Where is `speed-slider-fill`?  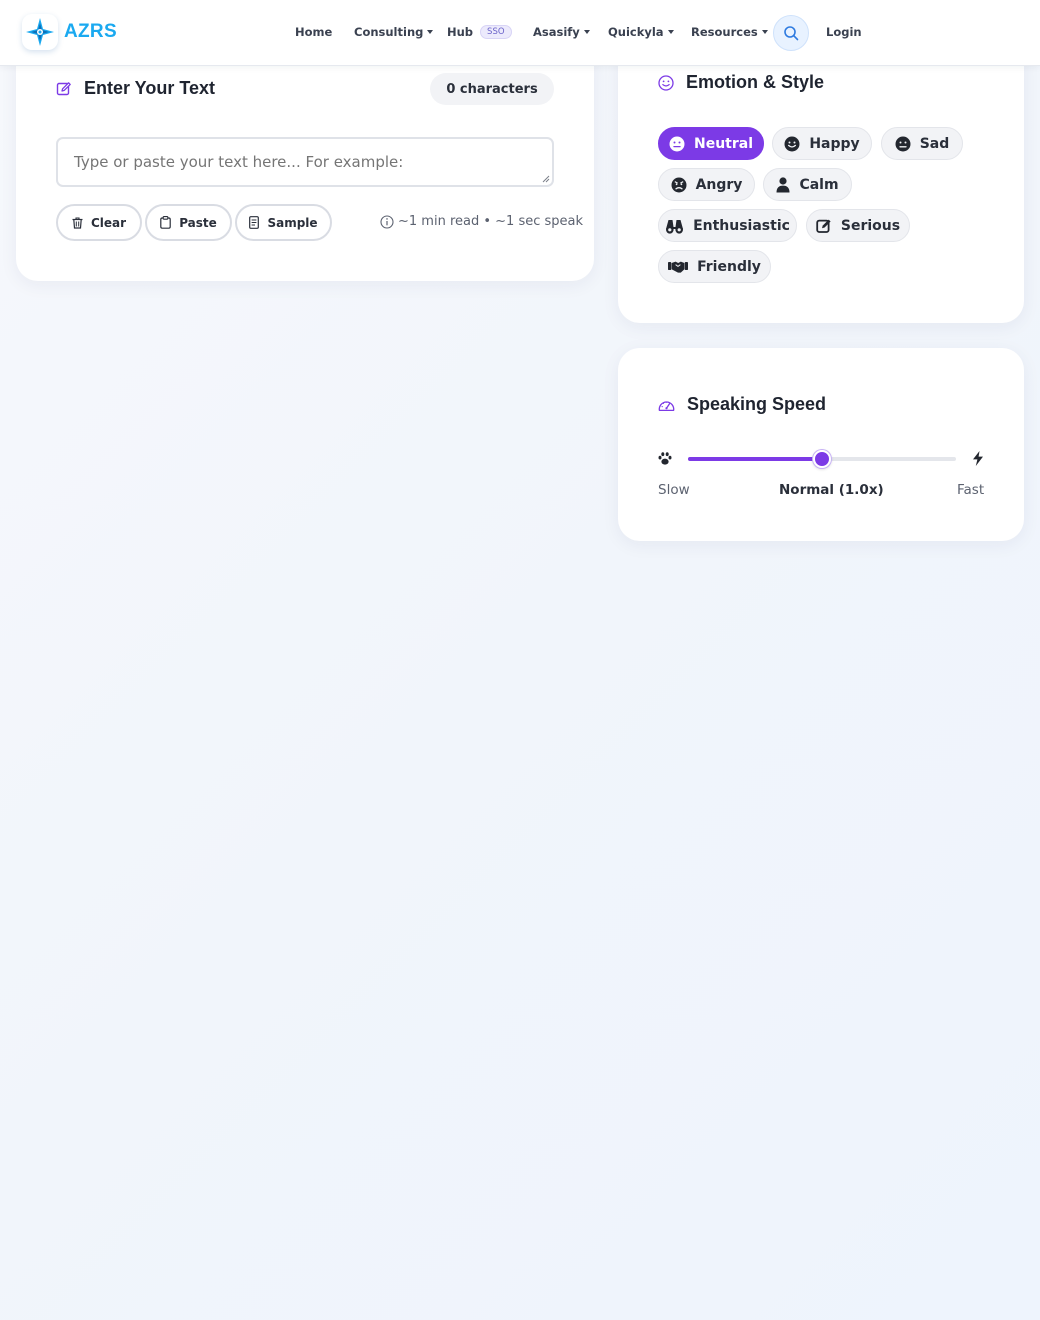 speed-slider-fill is located at coordinates (755, 459).